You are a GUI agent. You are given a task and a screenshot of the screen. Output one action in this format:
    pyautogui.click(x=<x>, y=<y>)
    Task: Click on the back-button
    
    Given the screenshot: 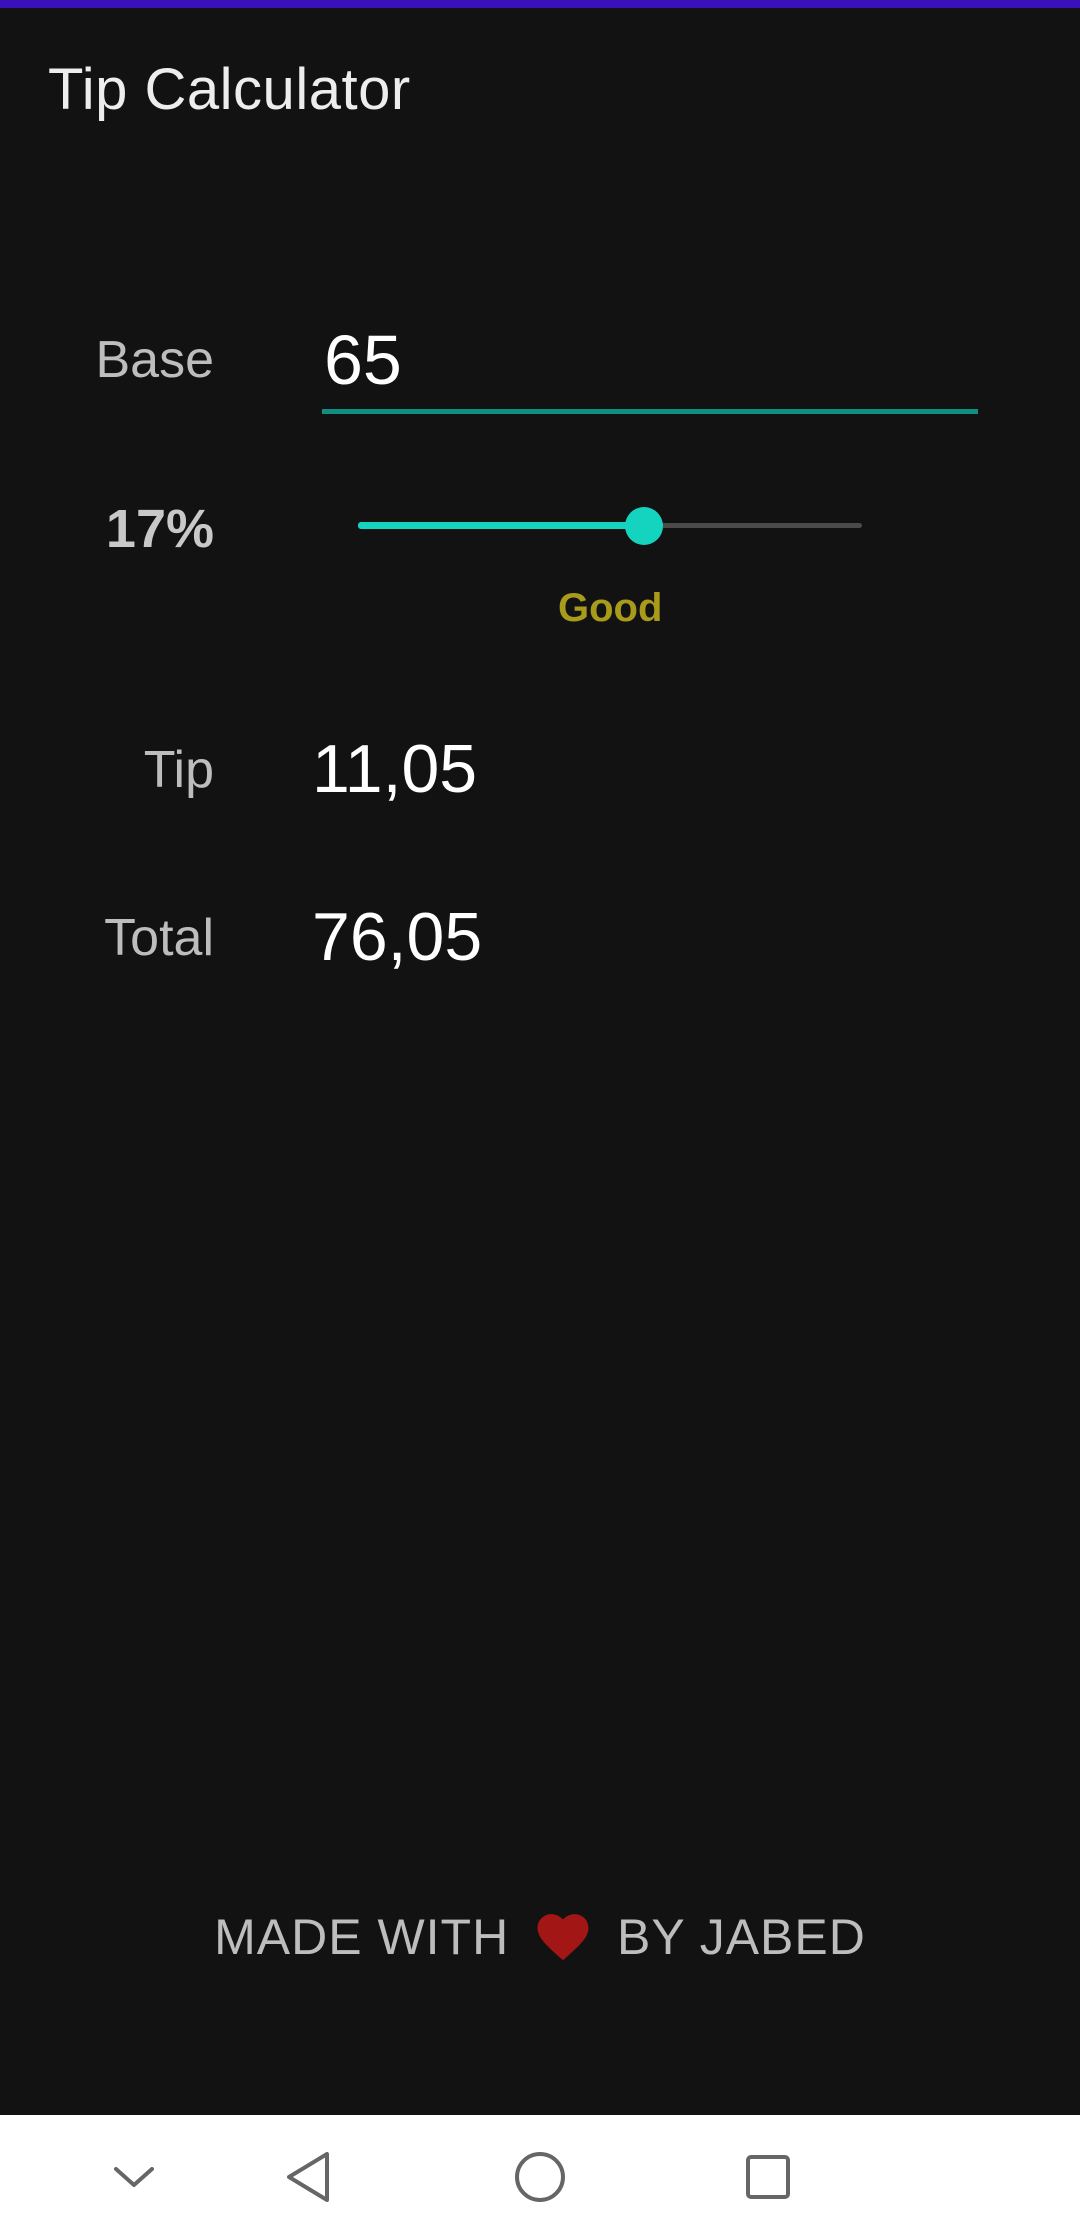 What is the action you would take?
    pyautogui.click(x=308, y=2177)
    